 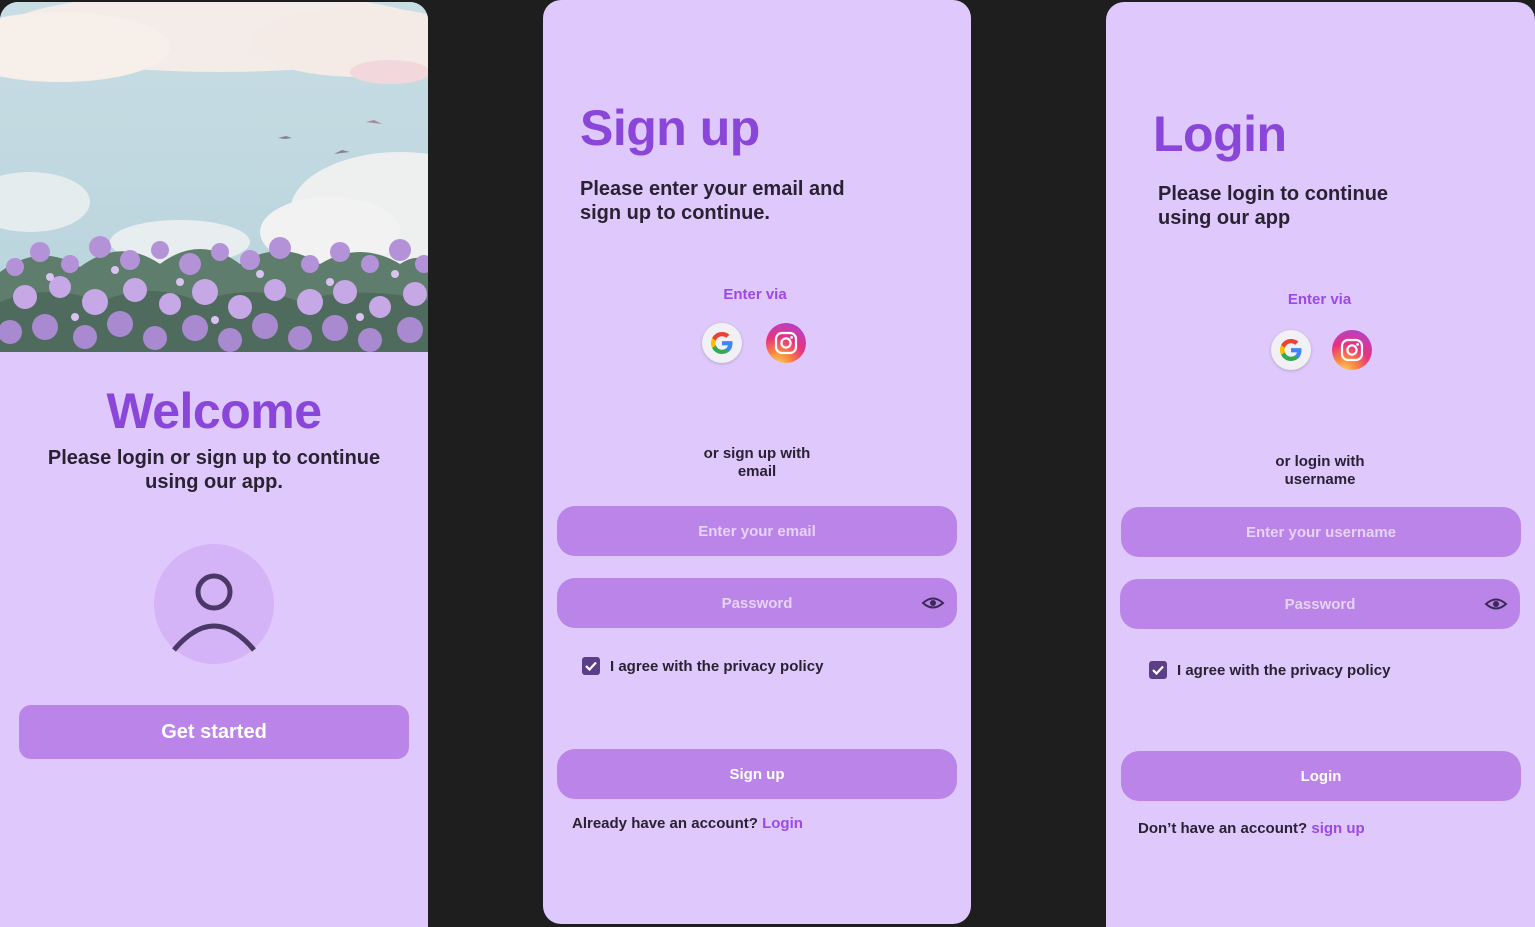 I want to click on login-footer-text: Don’t have an account?, so click(x=1223, y=828).